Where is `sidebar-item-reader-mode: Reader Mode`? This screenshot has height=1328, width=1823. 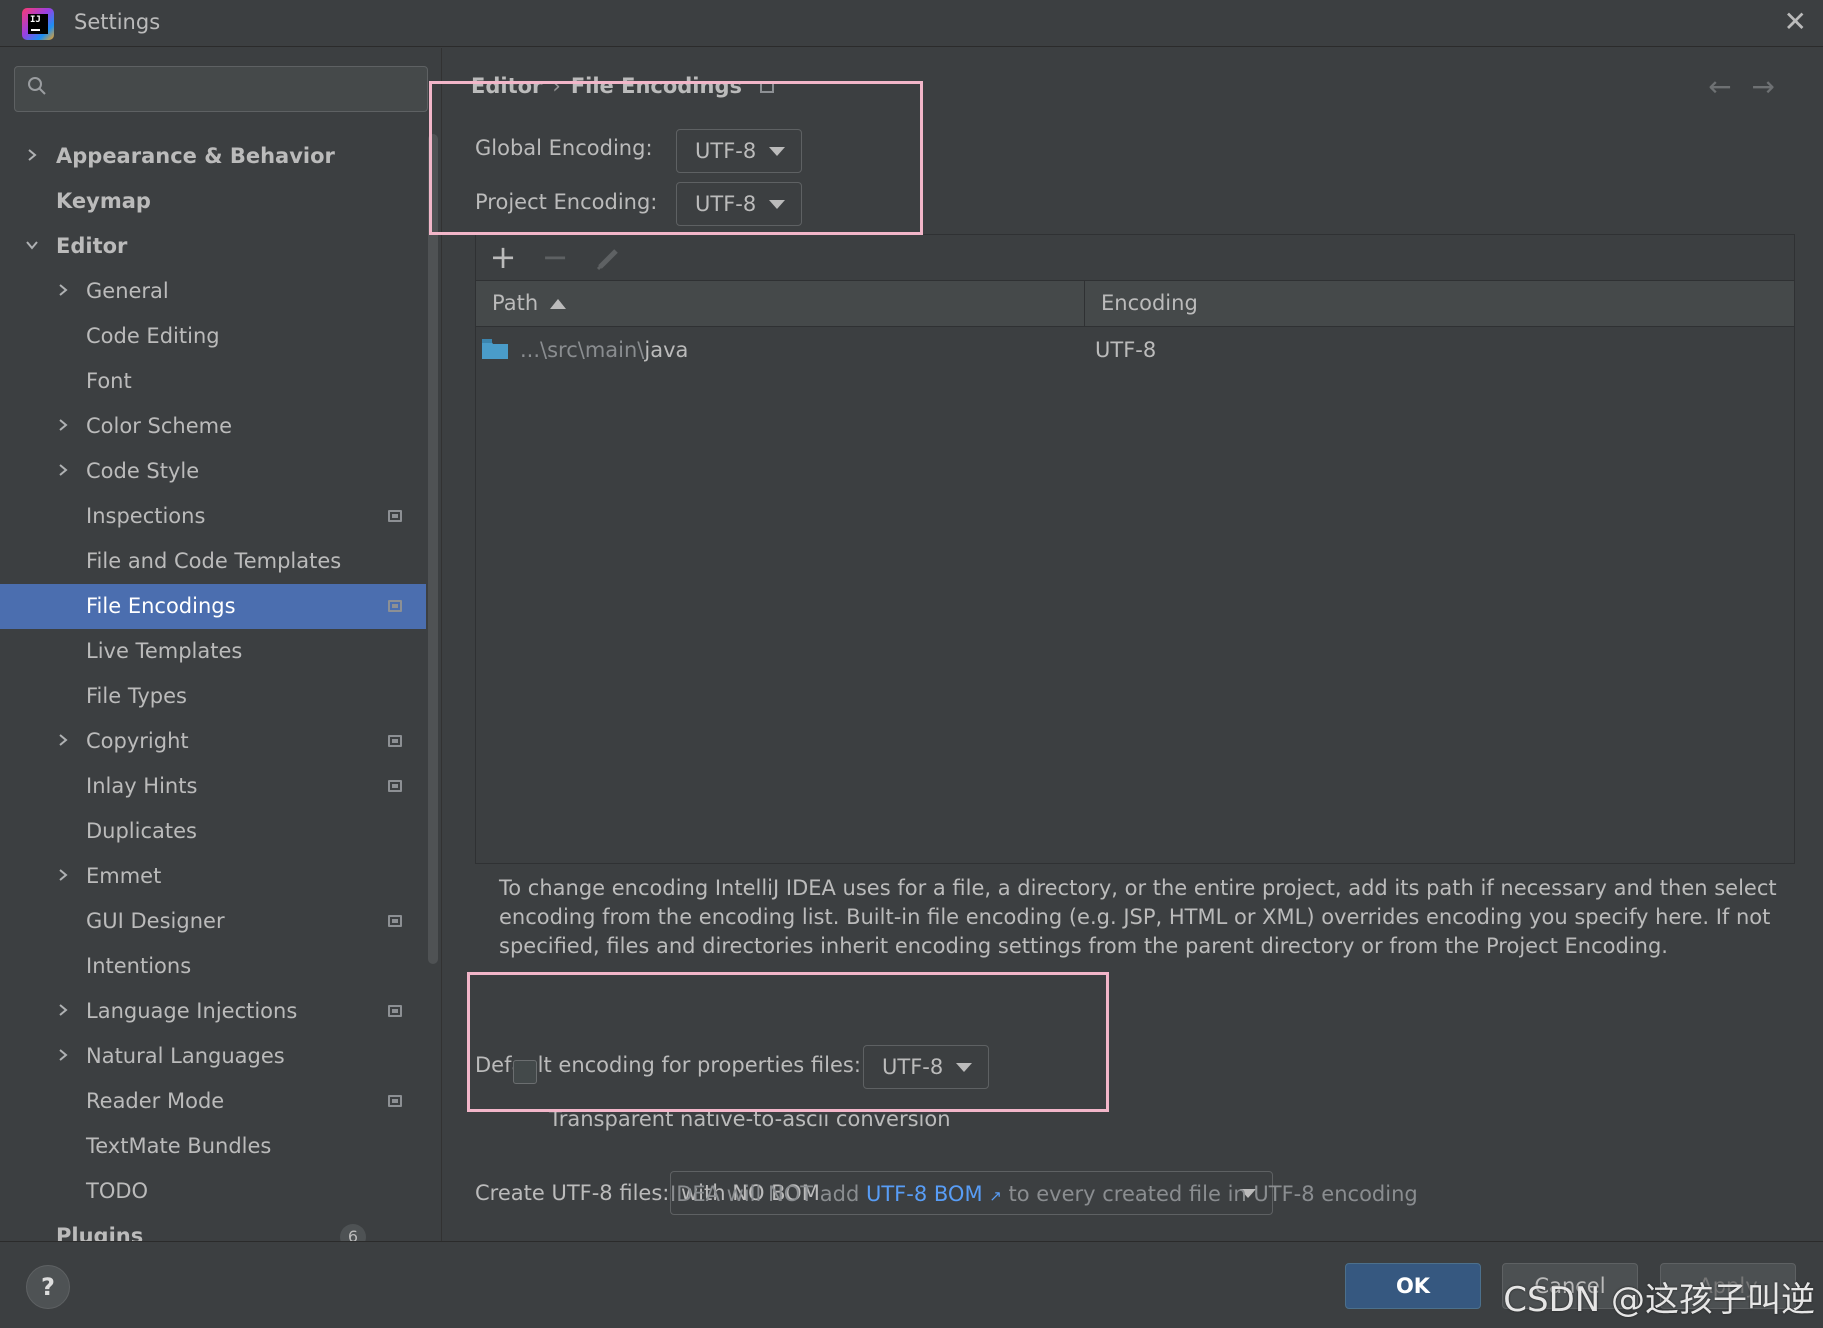 sidebar-item-reader-mode: Reader Mode is located at coordinates (213, 1101).